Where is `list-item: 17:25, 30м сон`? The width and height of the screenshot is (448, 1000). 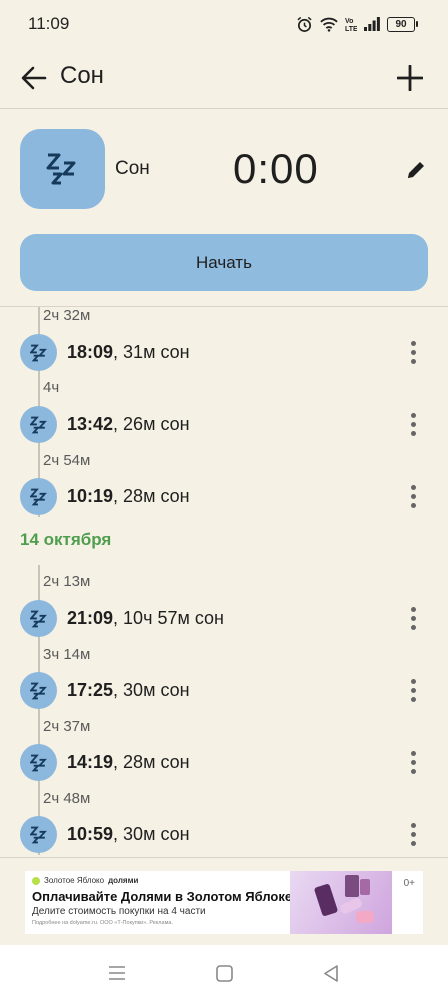 list-item: 17:25, 30м сон is located at coordinates (224, 690).